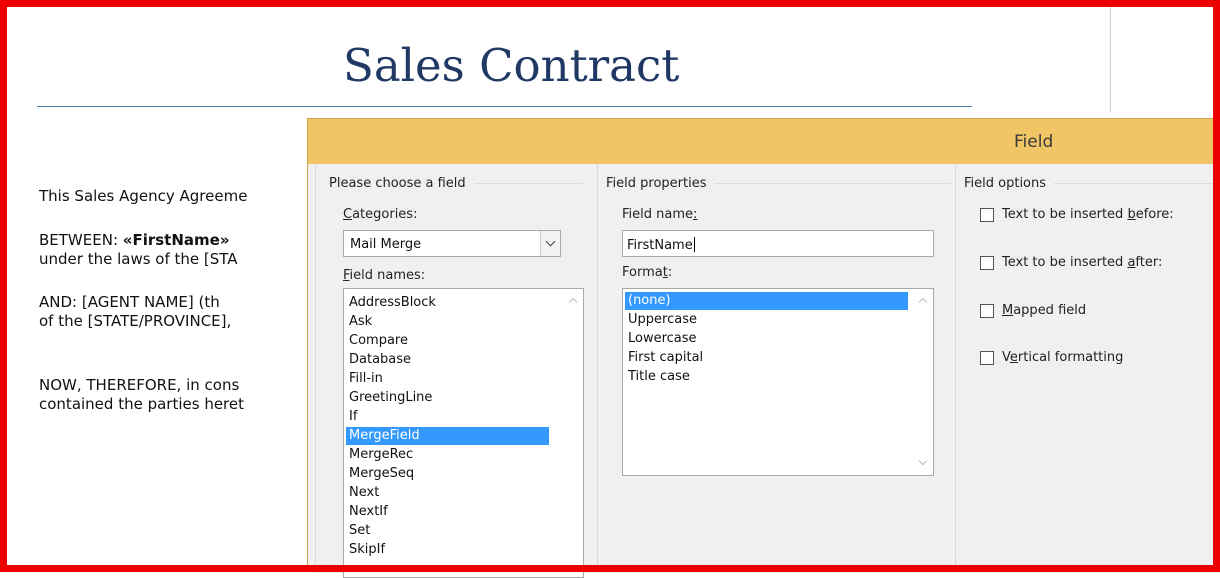  Describe the element at coordinates (987, 358) in the screenshot. I see `vertical-formatting-checkbox` at that location.